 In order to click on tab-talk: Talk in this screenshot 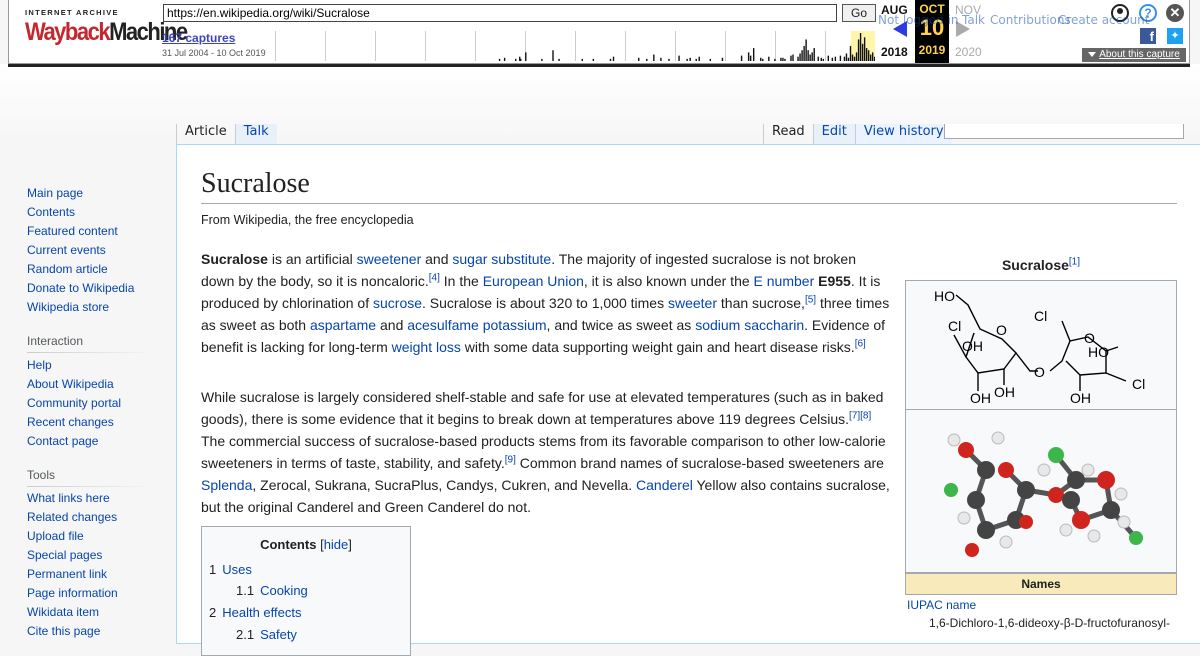, I will do `click(255, 134)`.